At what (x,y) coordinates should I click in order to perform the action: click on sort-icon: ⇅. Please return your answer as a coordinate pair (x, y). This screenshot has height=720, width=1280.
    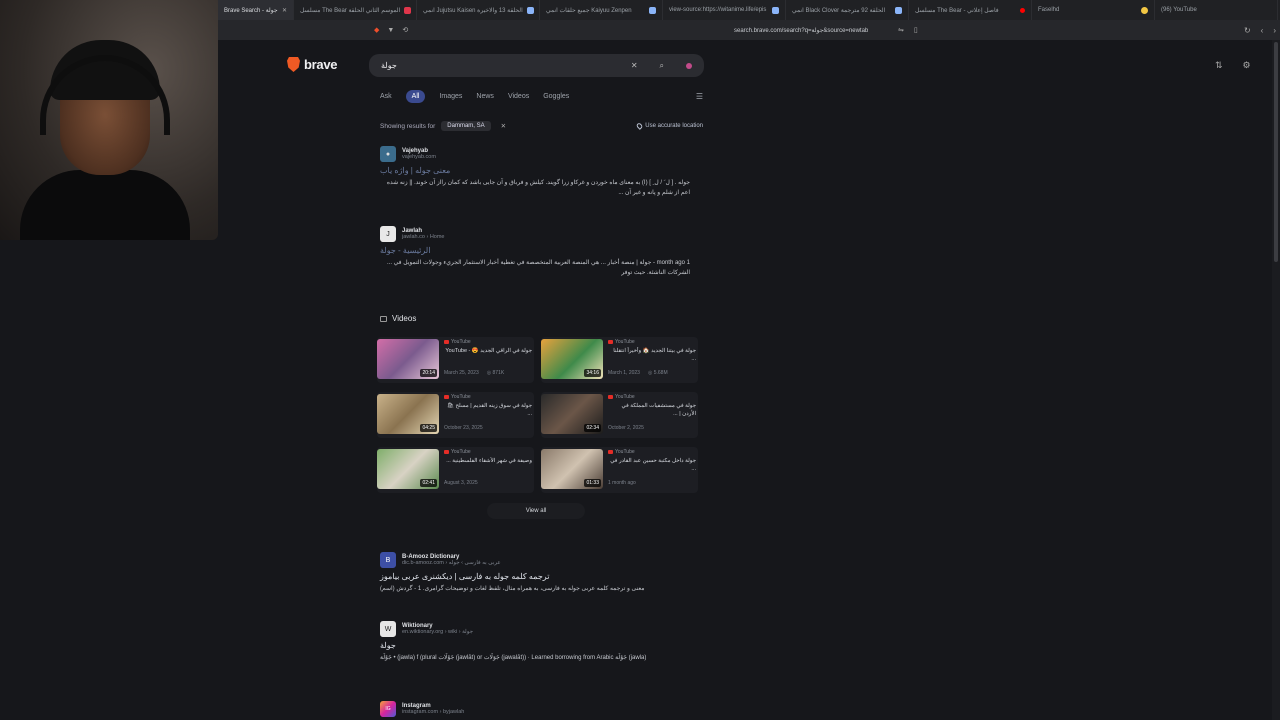
    Looking at the image, I should click on (1219, 65).